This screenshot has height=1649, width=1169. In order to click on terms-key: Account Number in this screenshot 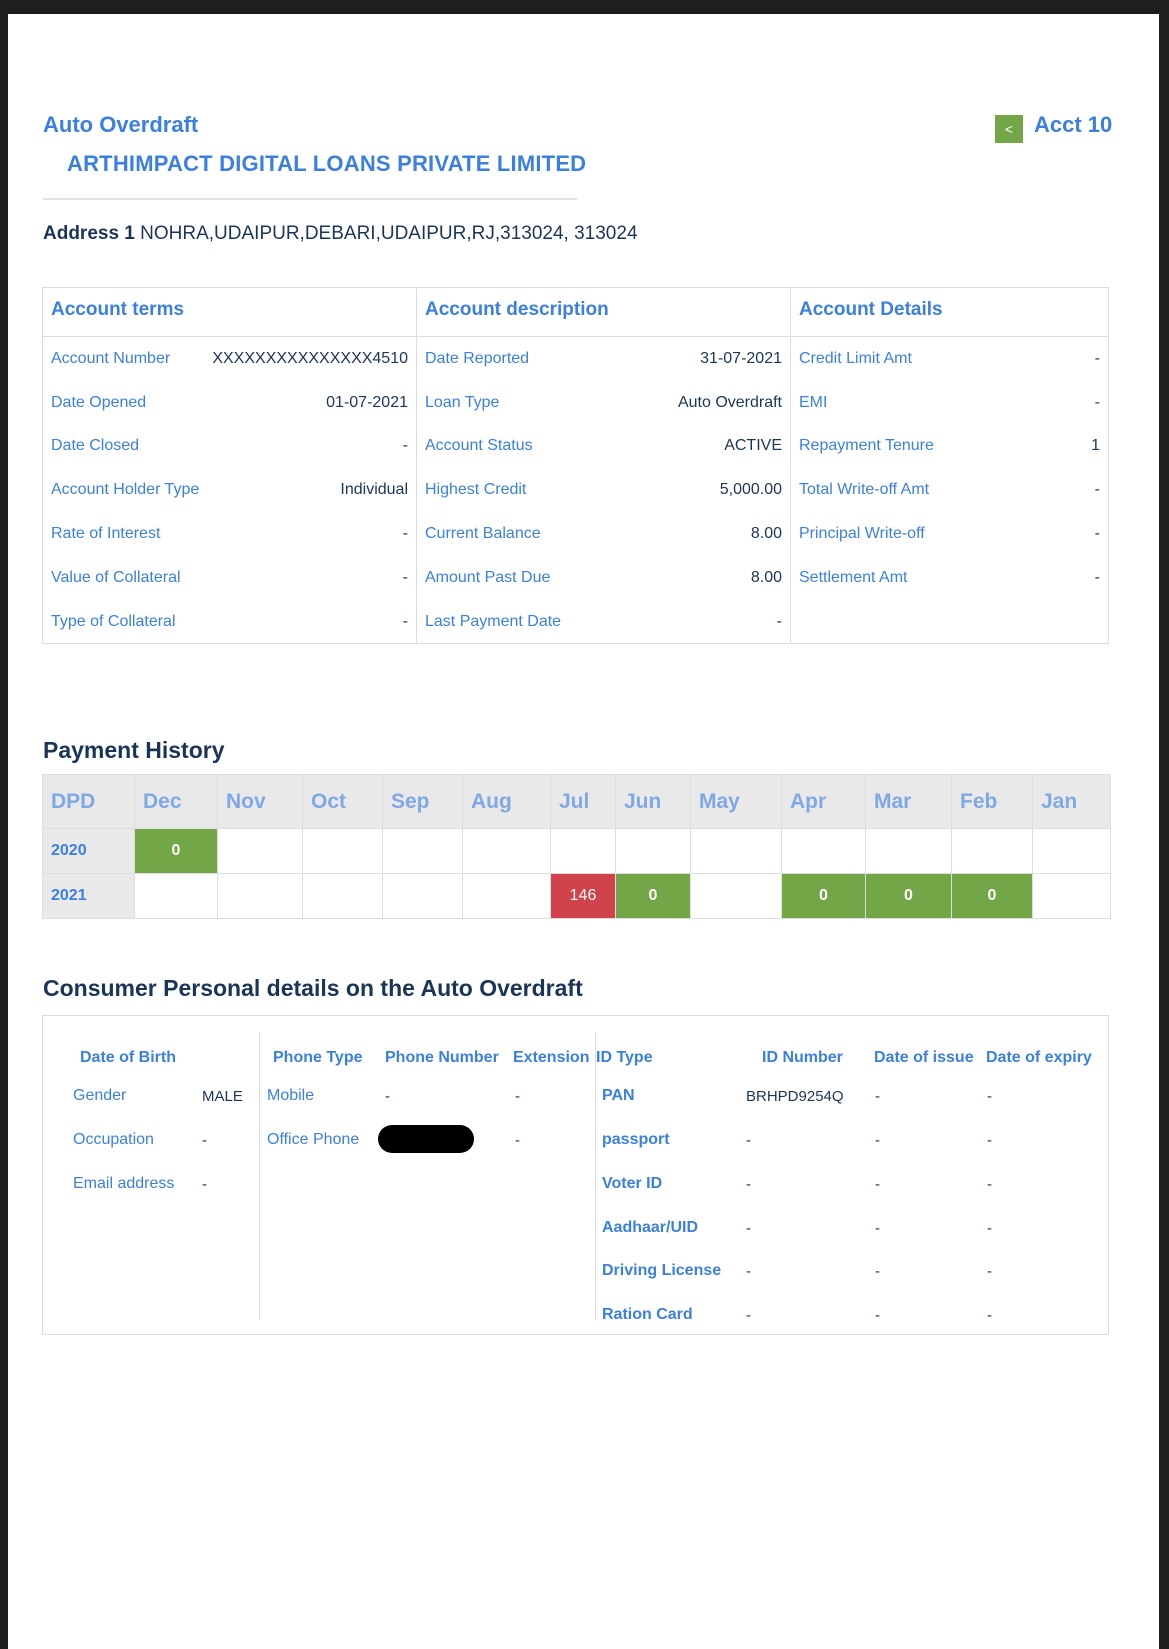, I will do `click(111, 358)`.